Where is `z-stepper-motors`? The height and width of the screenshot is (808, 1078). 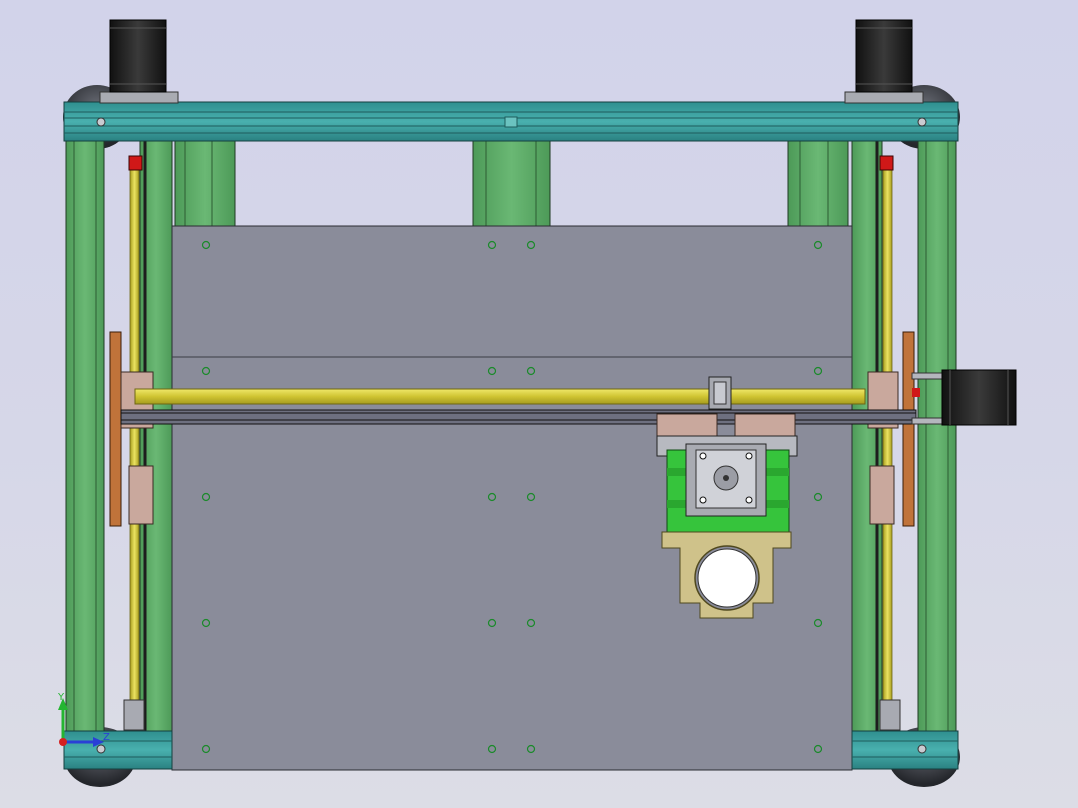 z-stepper-motors is located at coordinates (511, 61).